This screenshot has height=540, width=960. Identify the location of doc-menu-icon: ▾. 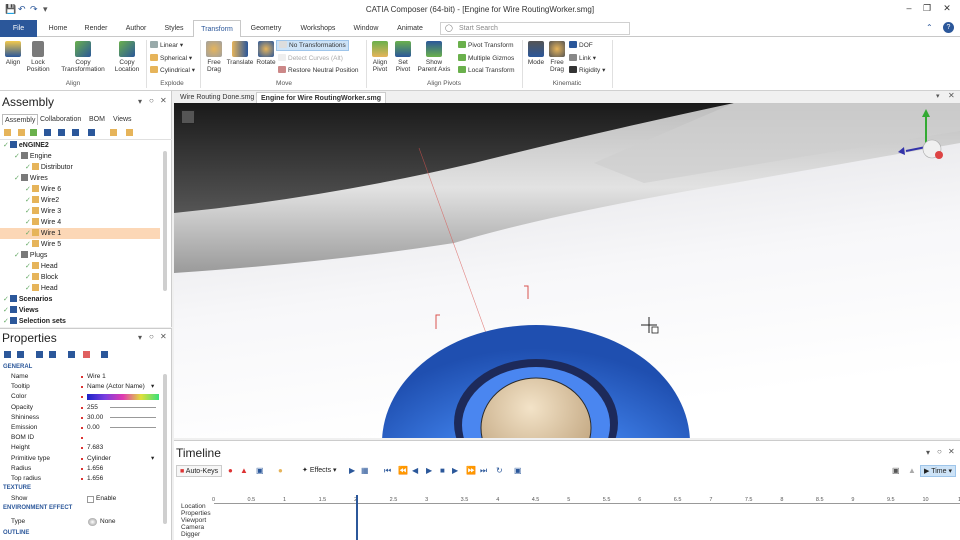
(938, 96).